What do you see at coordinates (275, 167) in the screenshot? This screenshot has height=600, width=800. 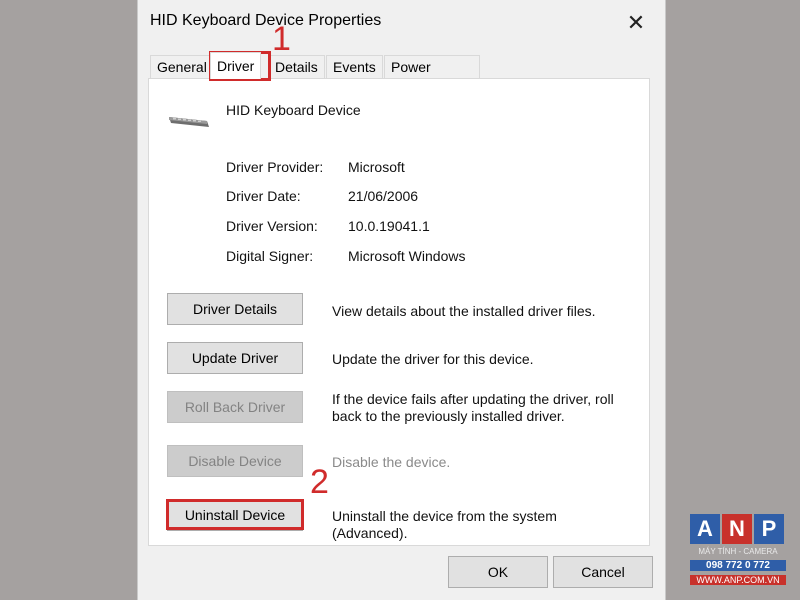 I see `driver-provider-label: Driver Provider:` at bounding box center [275, 167].